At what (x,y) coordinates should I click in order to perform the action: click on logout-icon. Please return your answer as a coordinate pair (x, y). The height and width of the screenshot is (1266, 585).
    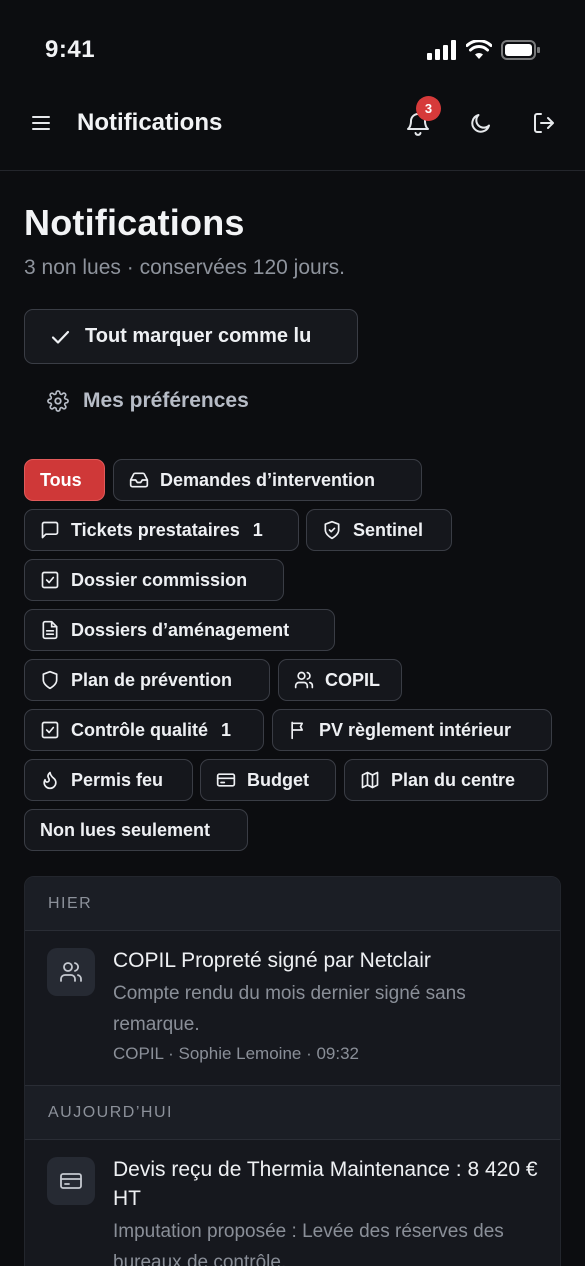
    Looking at the image, I should click on (544, 123).